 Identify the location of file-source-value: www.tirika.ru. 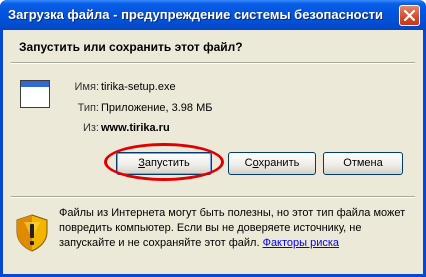
(135, 128).